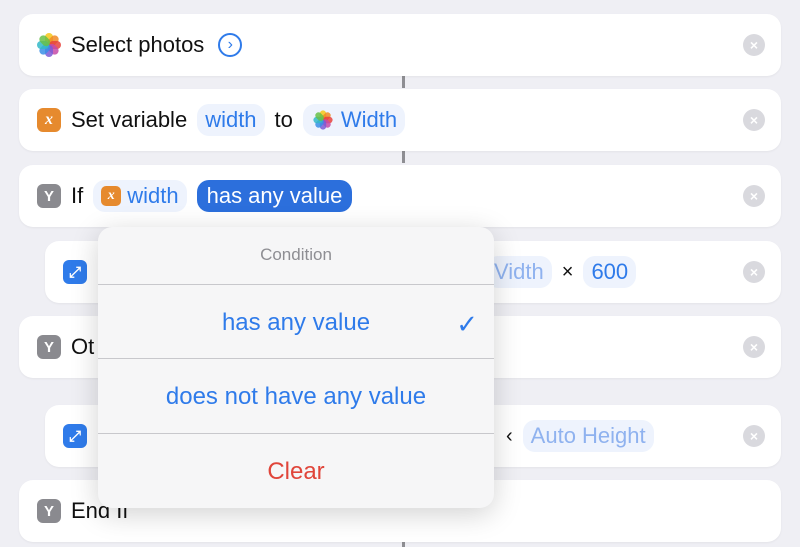  What do you see at coordinates (153, 195) in the screenshot?
I see `token-label: width` at bounding box center [153, 195].